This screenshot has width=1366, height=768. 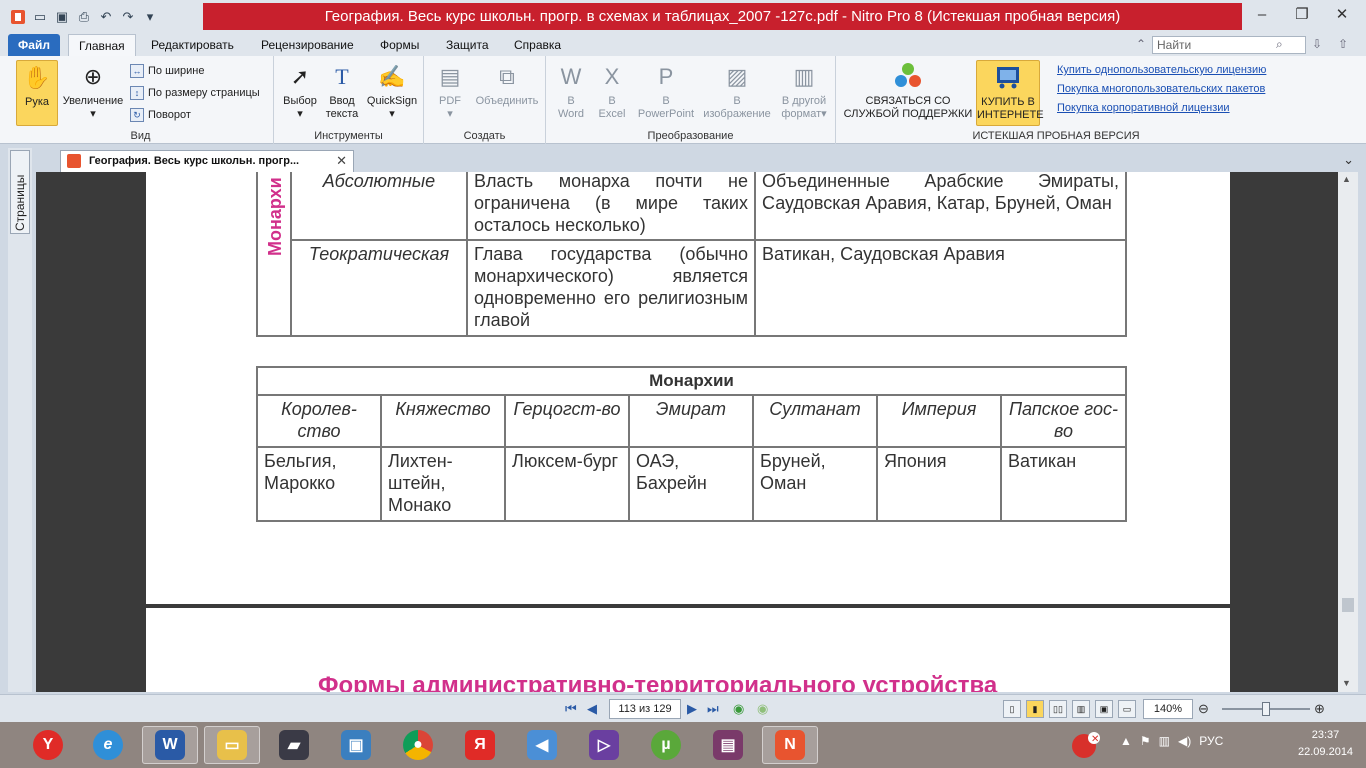 I want to click on taskbar-app-5: ▰, so click(x=294, y=745).